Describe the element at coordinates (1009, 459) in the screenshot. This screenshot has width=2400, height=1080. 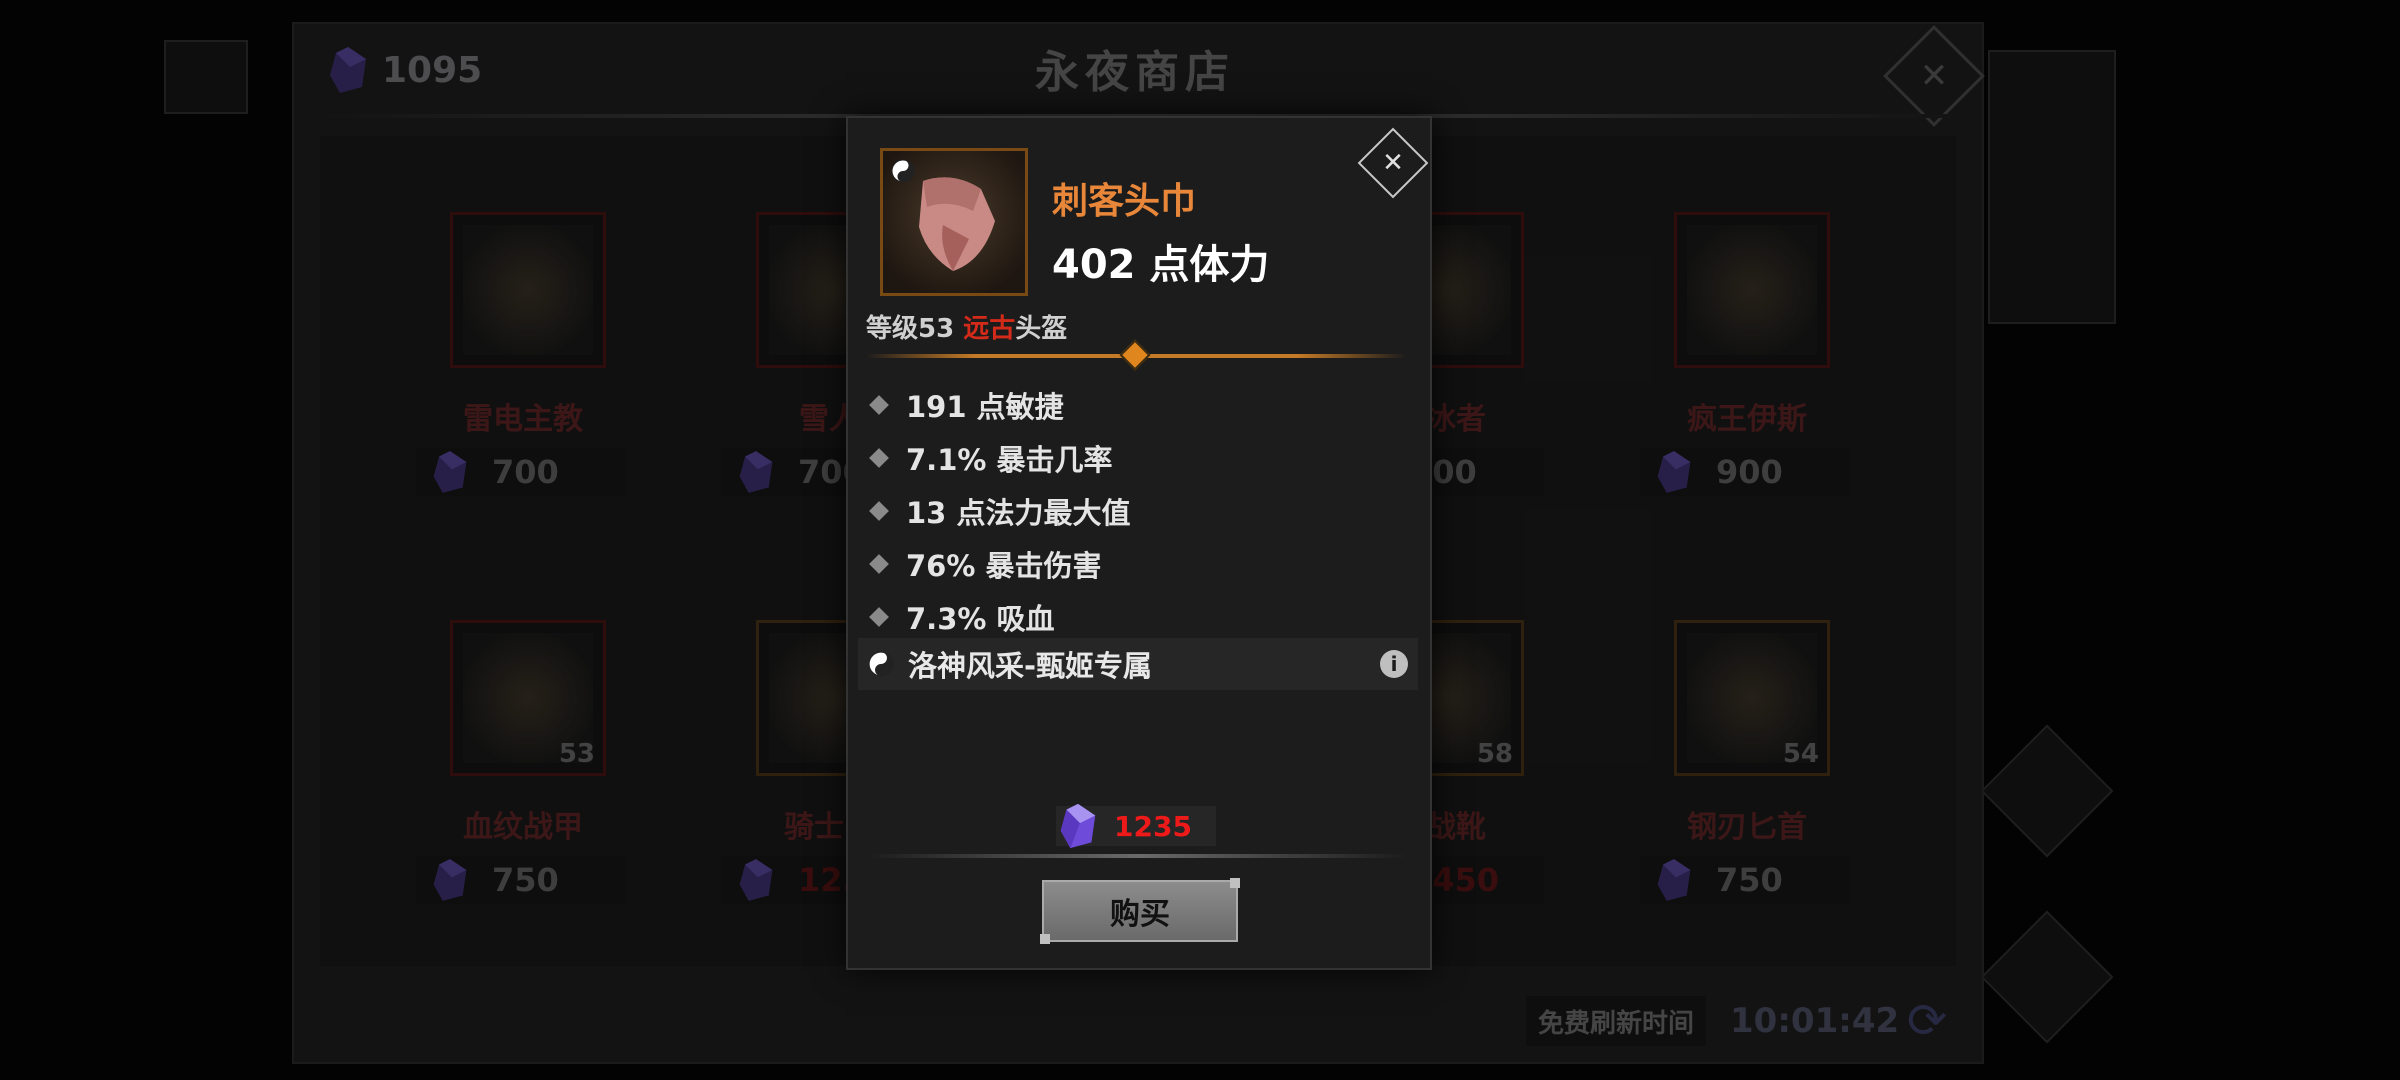
I see `stat-text: 7.1% 暴击几率` at that location.